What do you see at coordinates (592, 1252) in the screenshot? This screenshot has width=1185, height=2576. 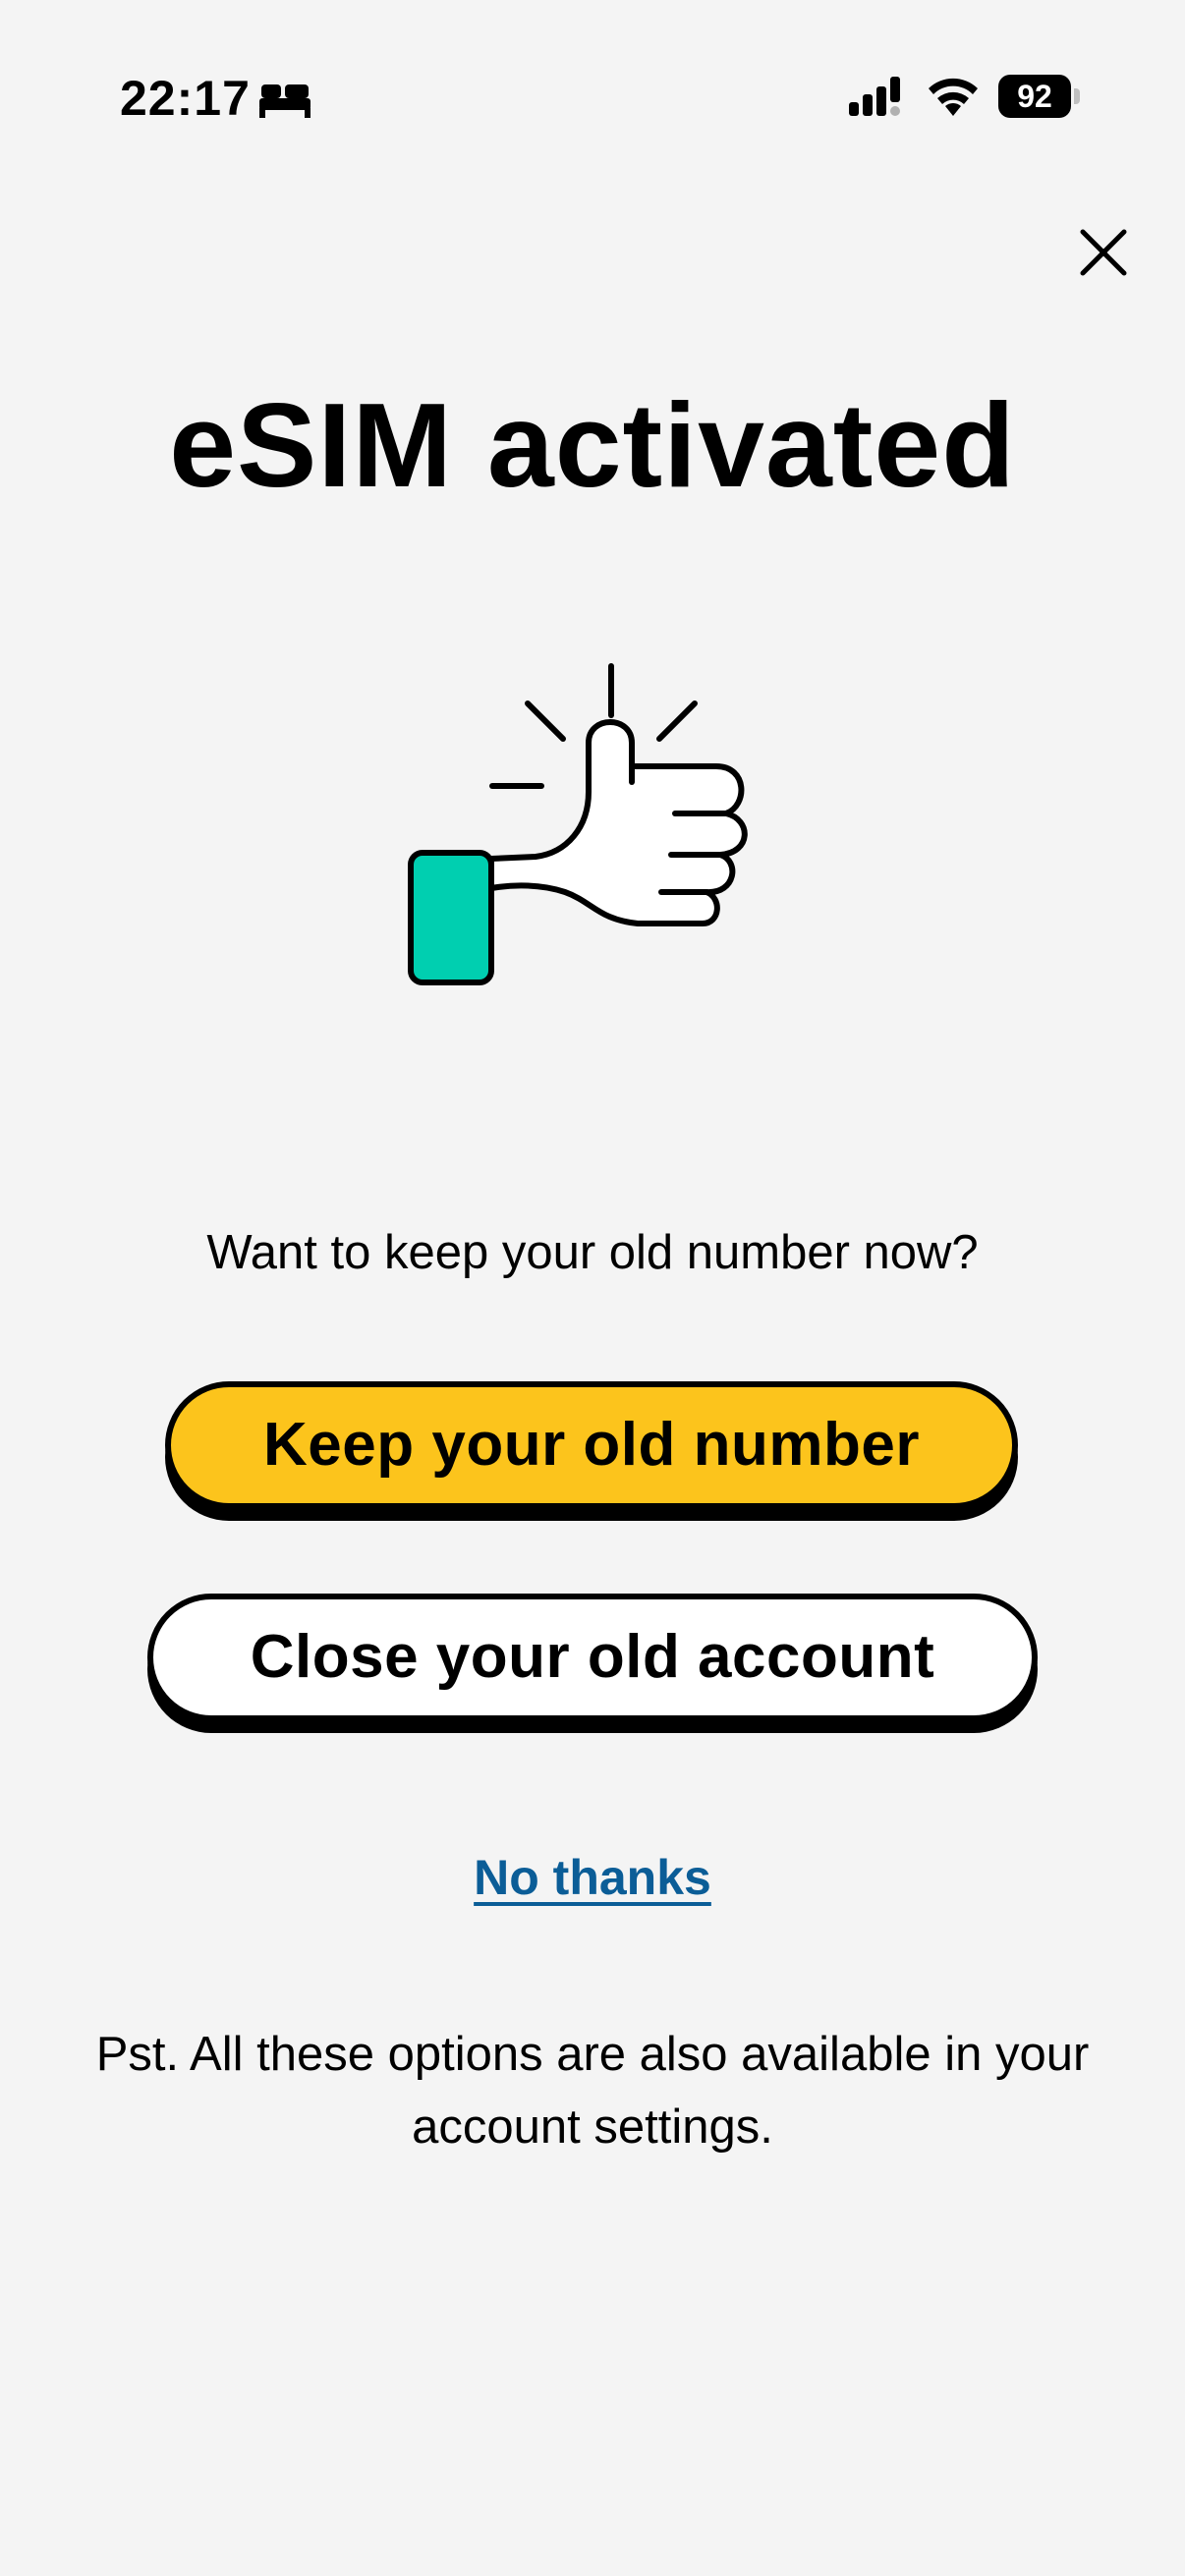 I see `question-text: Want to keep your old number now?` at bounding box center [592, 1252].